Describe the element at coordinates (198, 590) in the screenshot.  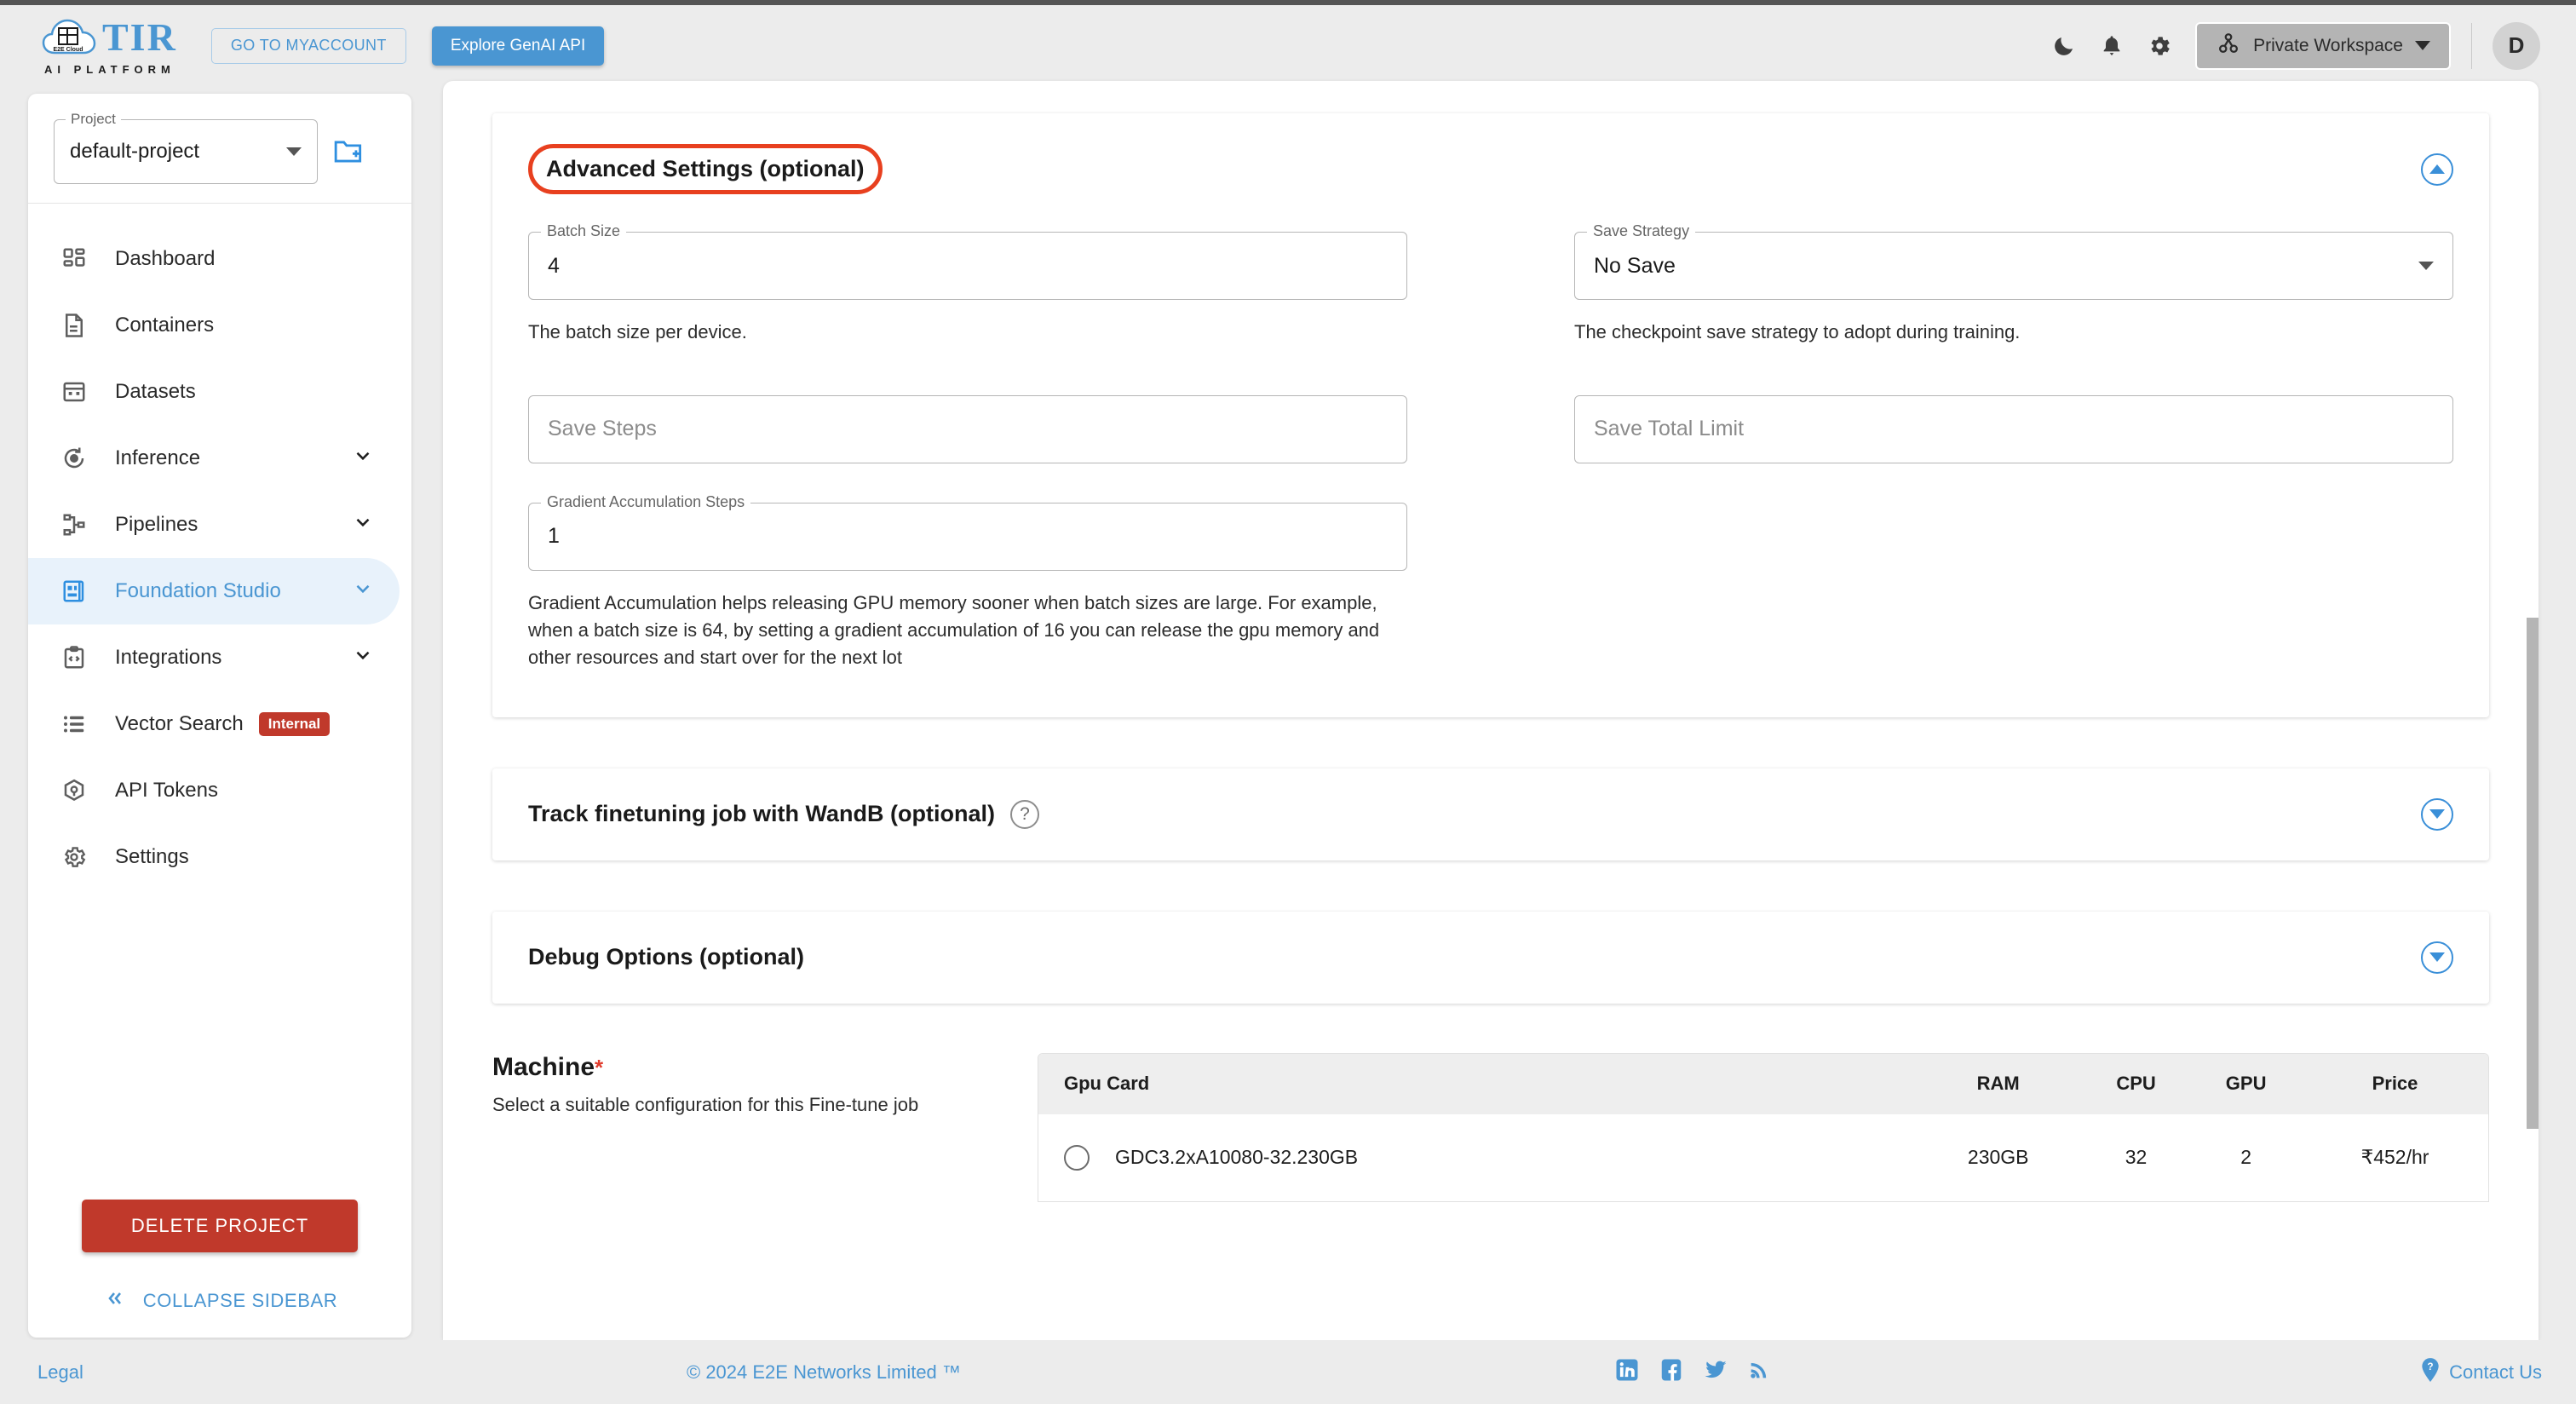
I see `sidebar-item-label: Foundation Studio` at that location.